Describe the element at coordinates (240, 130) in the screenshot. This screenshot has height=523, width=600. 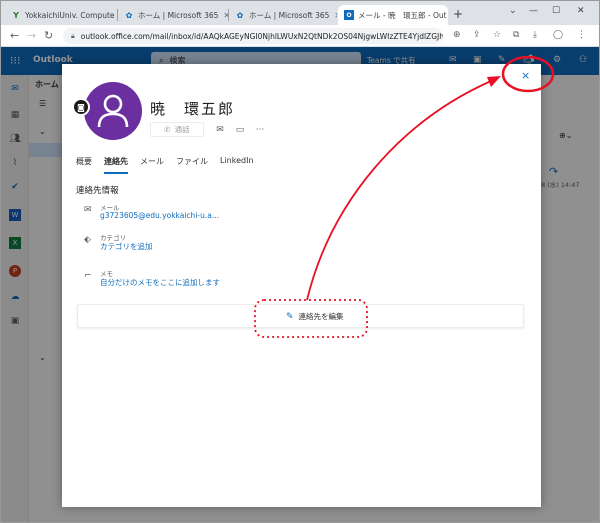
I see `chat-icon: ▭` at that location.